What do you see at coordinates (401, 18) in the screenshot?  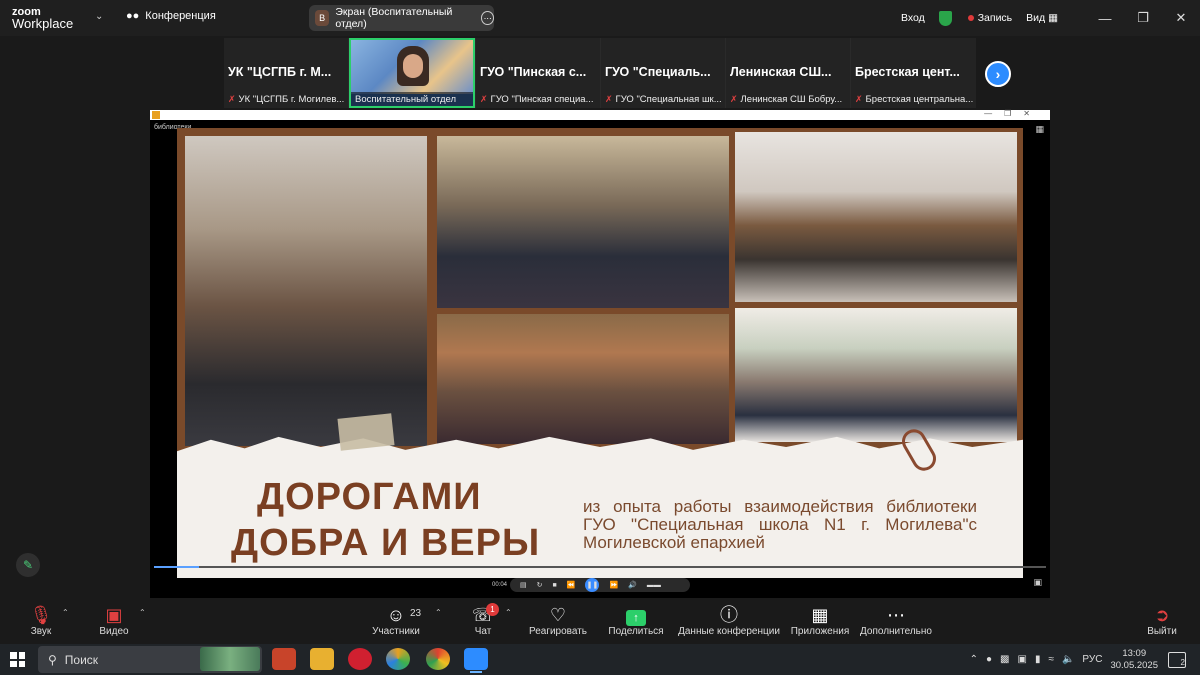 I see `screen-share-pill: В Экран (Воспитательный отдел) ⋯` at bounding box center [401, 18].